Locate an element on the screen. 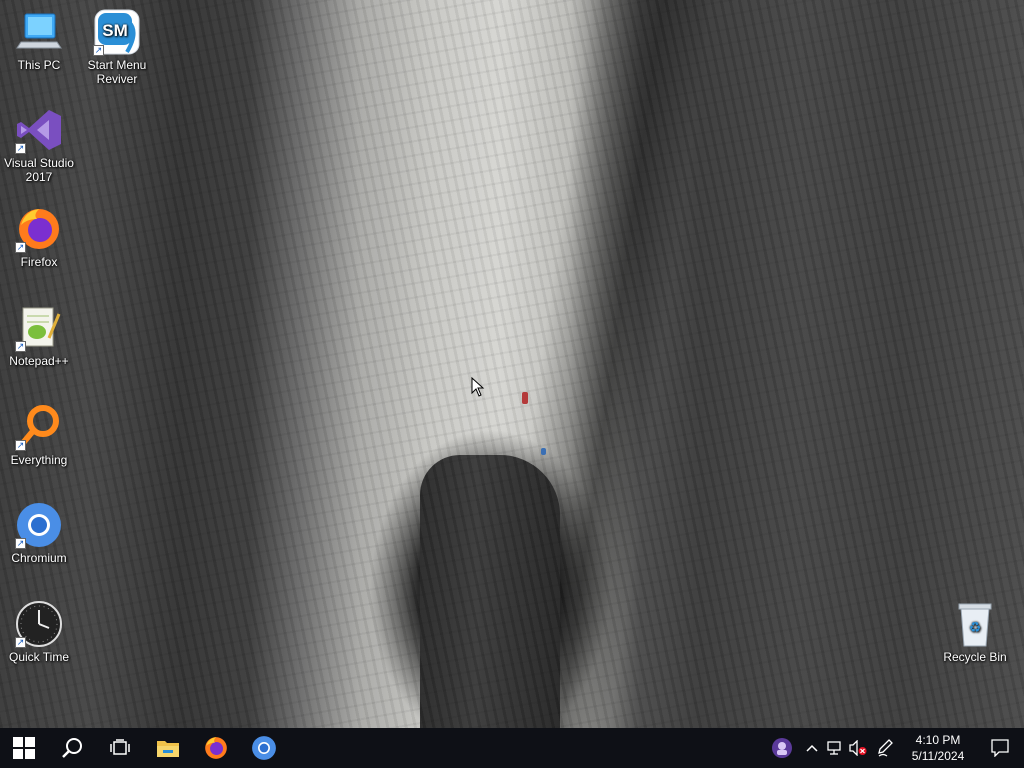 The image size is (1024, 768). desktop-icon-notepad-plus-plus: ↗ Notepad++ is located at coordinates (39, 336).